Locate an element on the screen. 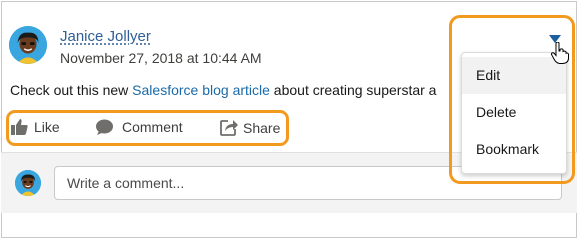 Image resolution: width=580 pixels, height=241 pixels. post-timestamp: November 27, 2018 at 10:44 AM is located at coordinates (161, 58).